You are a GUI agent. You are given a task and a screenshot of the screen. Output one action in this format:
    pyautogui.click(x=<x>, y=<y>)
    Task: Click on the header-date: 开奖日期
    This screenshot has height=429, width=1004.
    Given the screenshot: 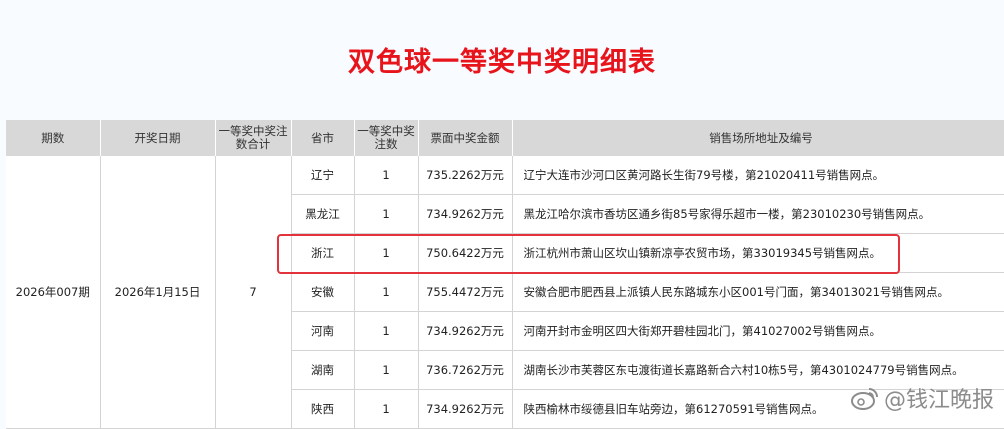 What is the action you would take?
    pyautogui.click(x=158, y=138)
    